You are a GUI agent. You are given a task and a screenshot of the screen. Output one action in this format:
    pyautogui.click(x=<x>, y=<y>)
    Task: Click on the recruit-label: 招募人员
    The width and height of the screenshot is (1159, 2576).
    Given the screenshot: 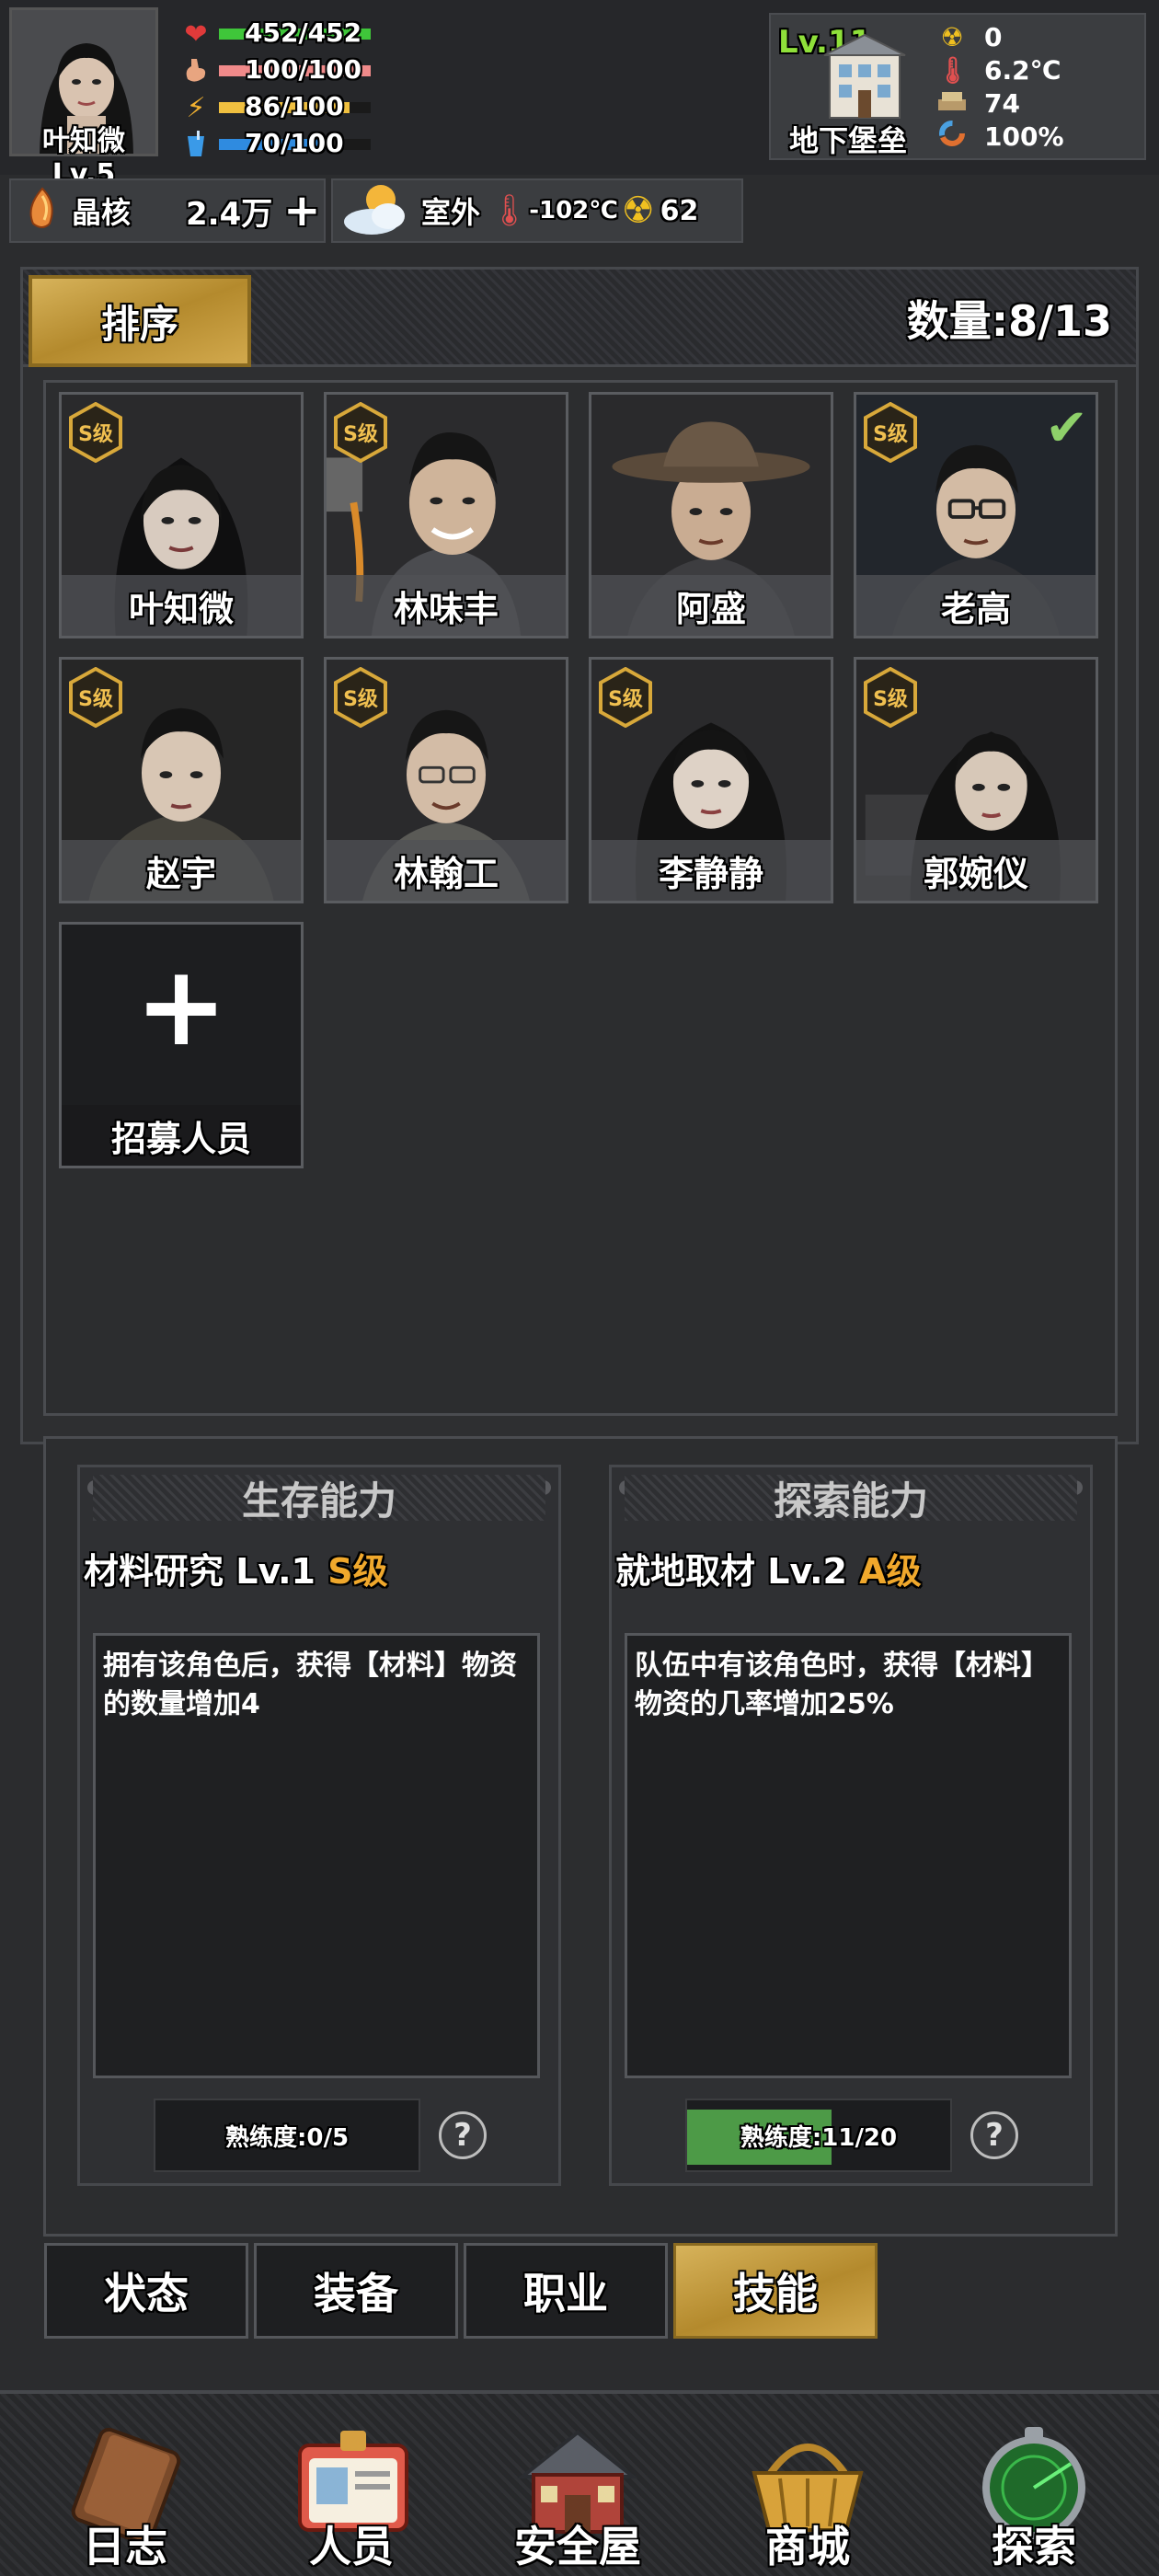 What is the action you would take?
    pyautogui.click(x=181, y=1135)
    